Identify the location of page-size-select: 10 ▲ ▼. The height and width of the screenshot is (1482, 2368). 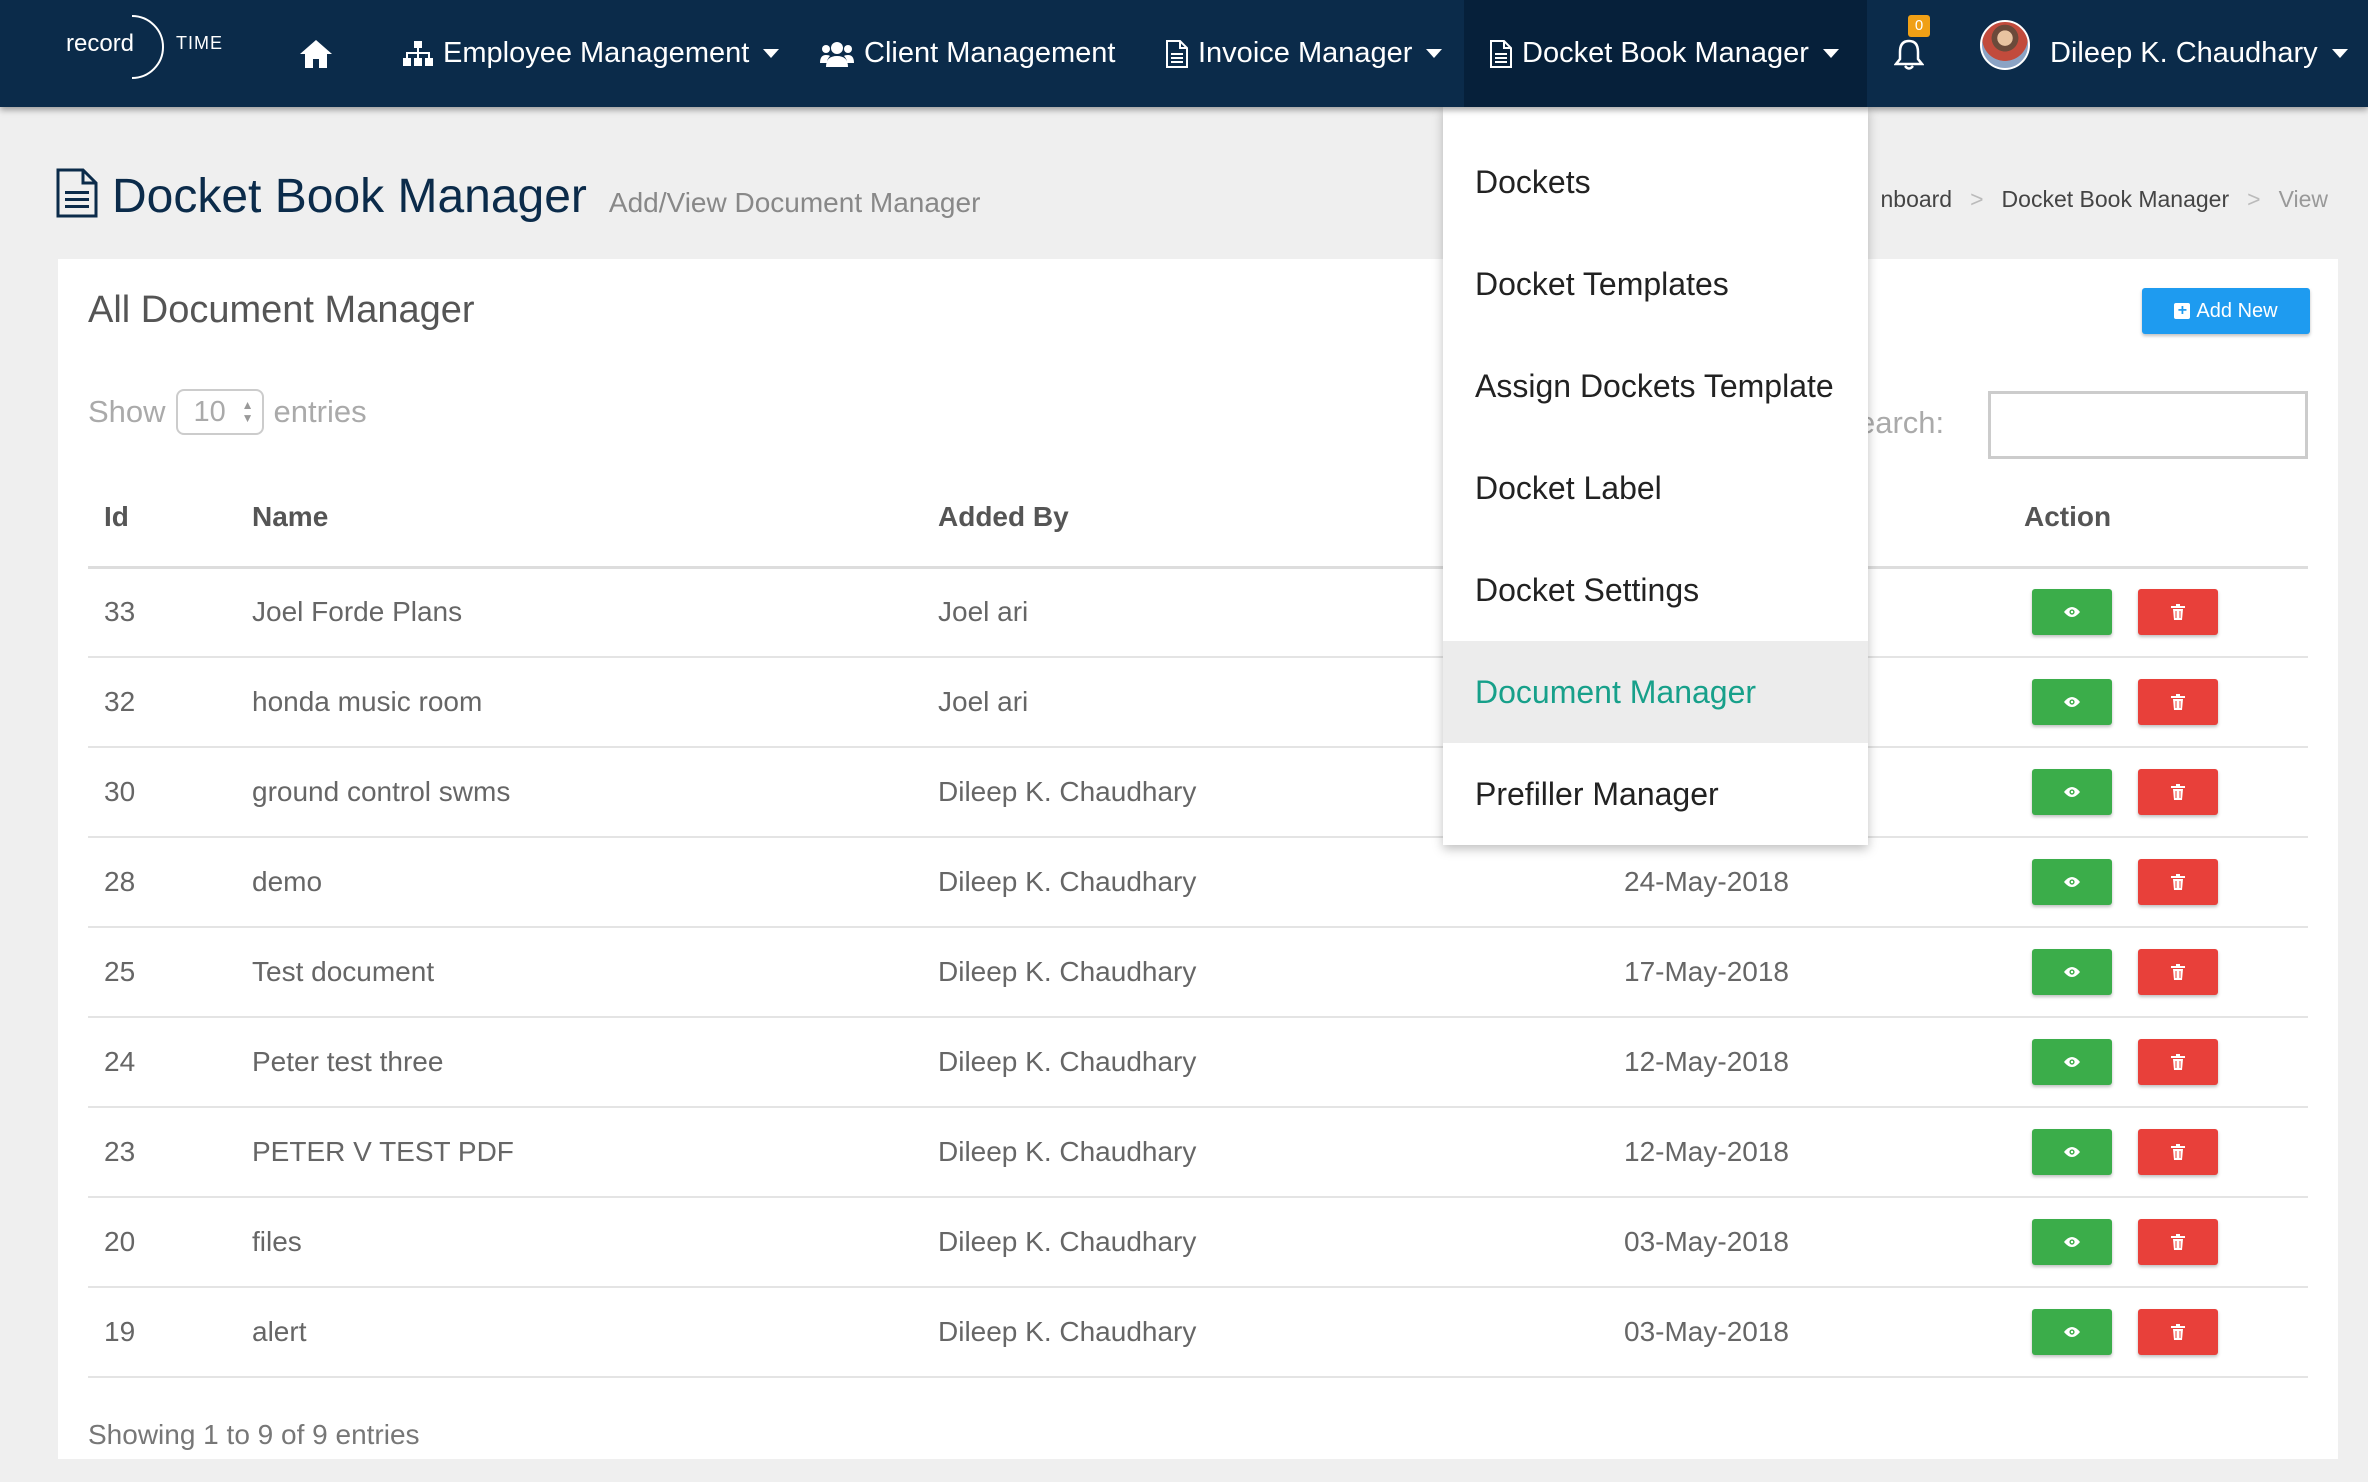
(219, 412).